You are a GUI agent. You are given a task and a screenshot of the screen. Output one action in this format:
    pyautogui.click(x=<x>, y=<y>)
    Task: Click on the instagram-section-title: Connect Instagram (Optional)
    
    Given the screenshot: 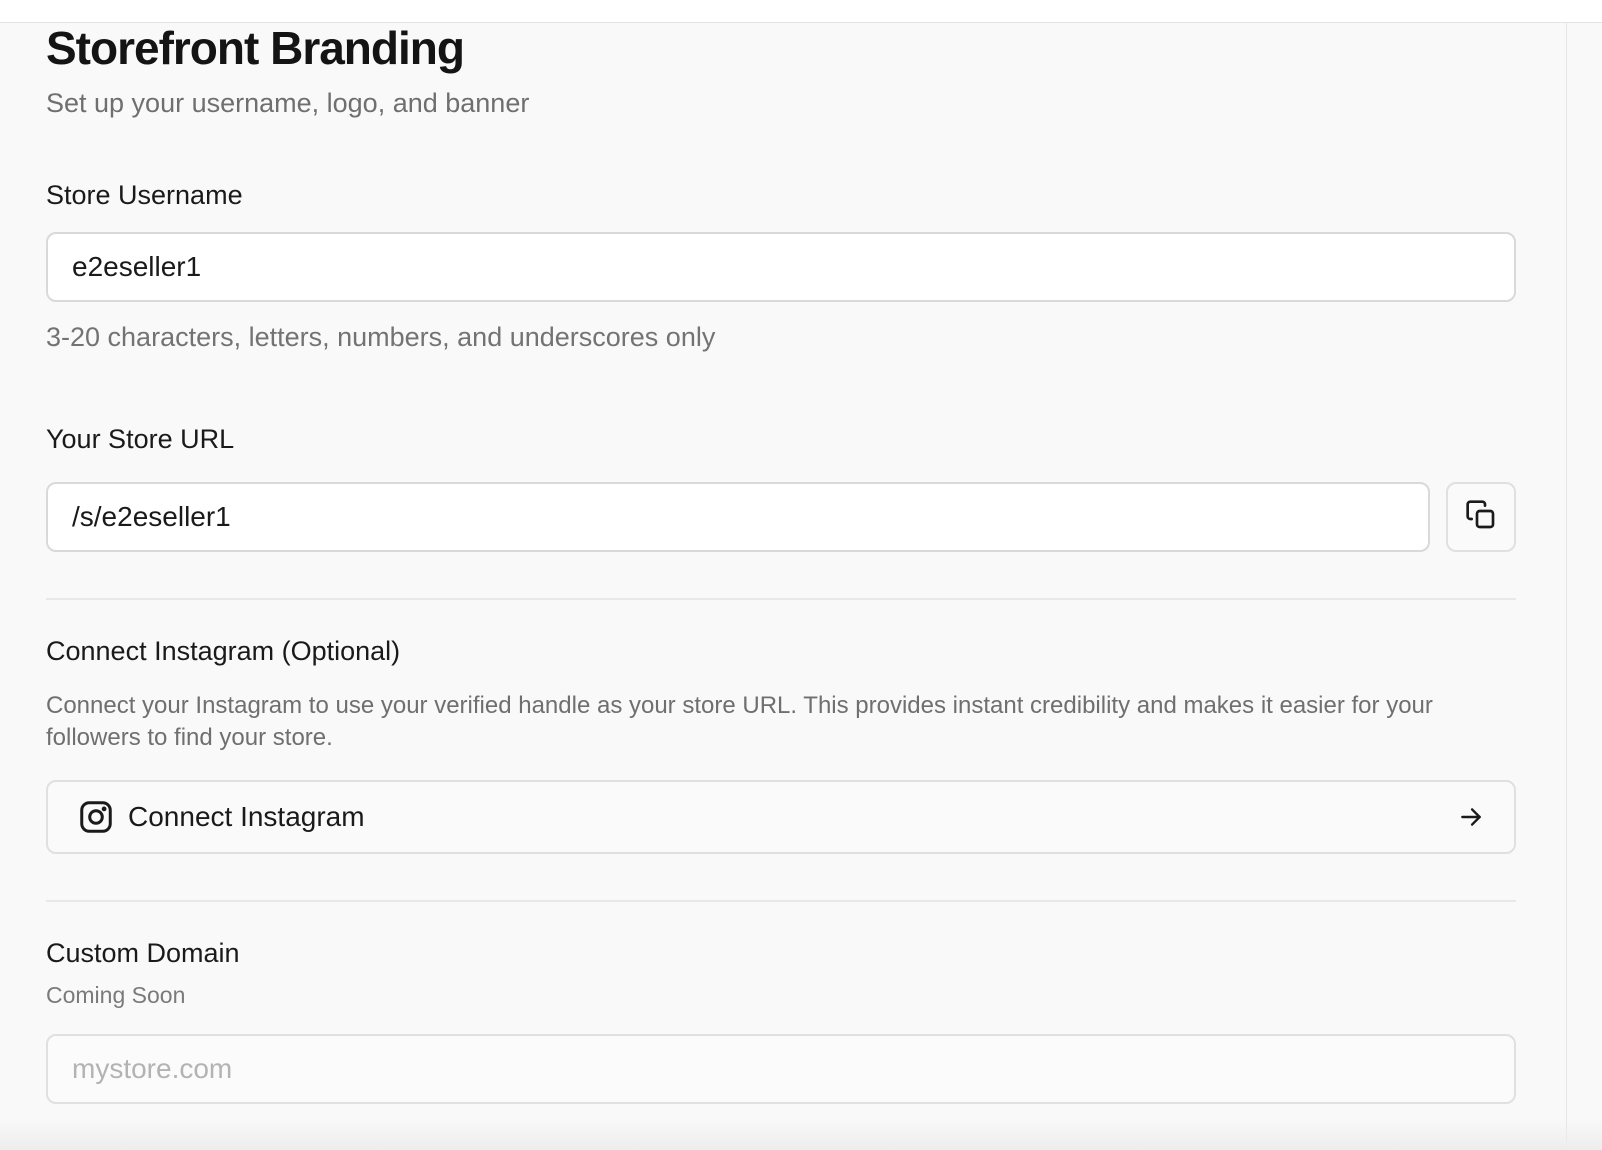 What is the action you would take?
    pyautogui.click(x=223, y=651)
    